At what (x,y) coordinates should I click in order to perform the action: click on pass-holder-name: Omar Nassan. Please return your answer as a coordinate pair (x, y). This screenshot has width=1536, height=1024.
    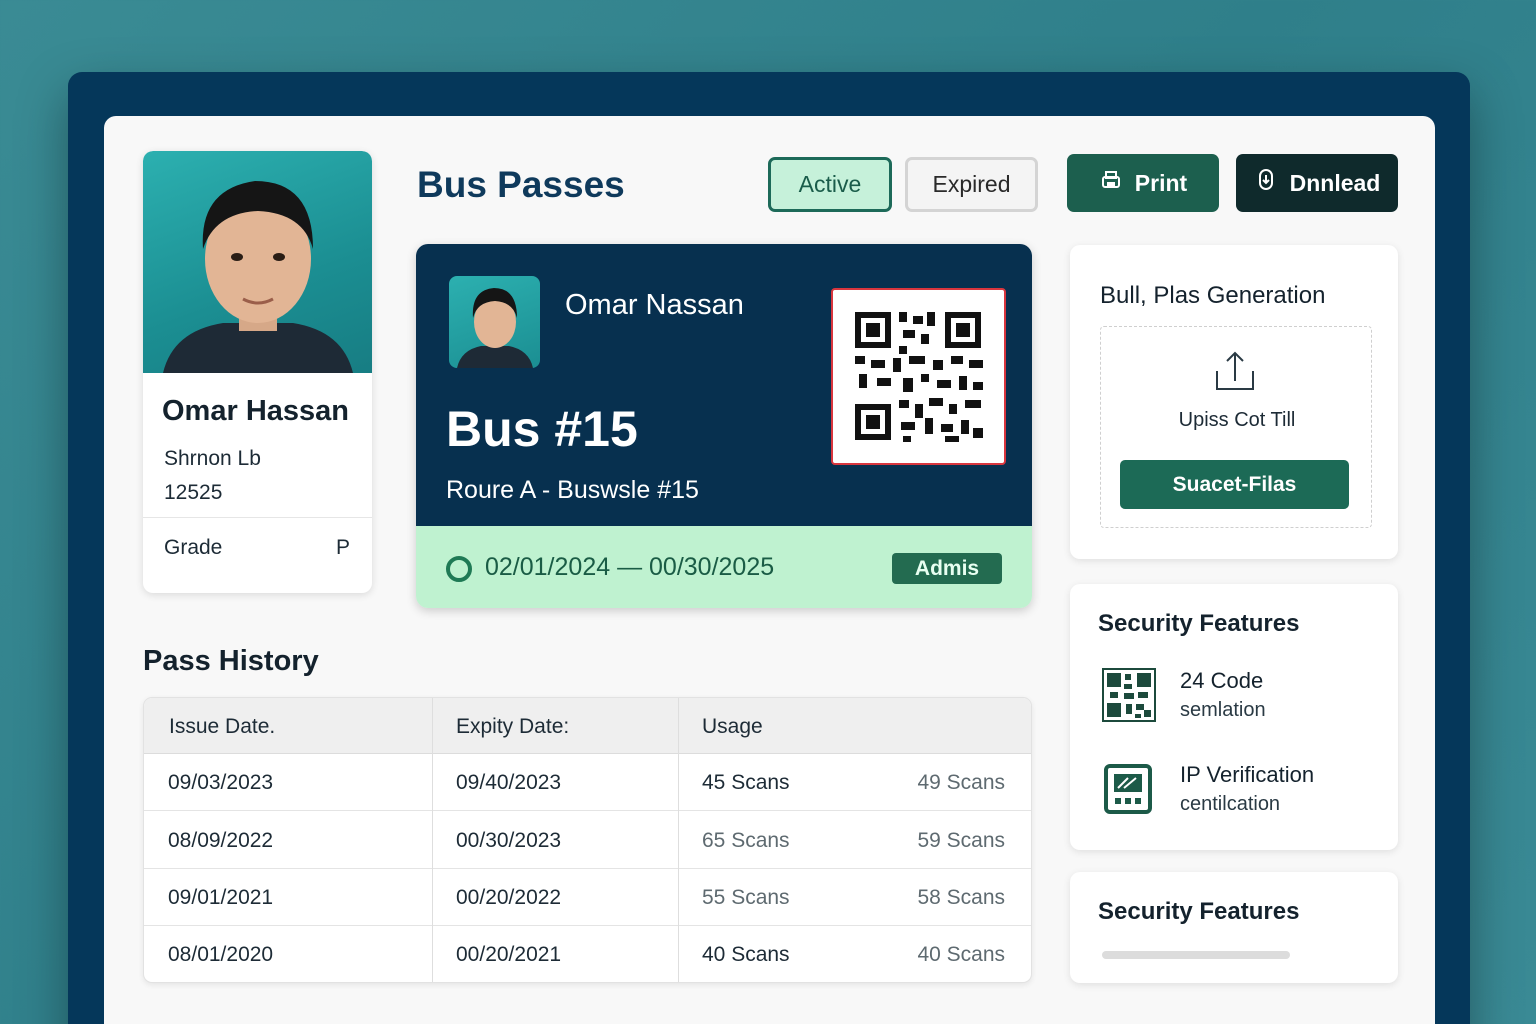
    Looking at the image, I should click on (654, 305).